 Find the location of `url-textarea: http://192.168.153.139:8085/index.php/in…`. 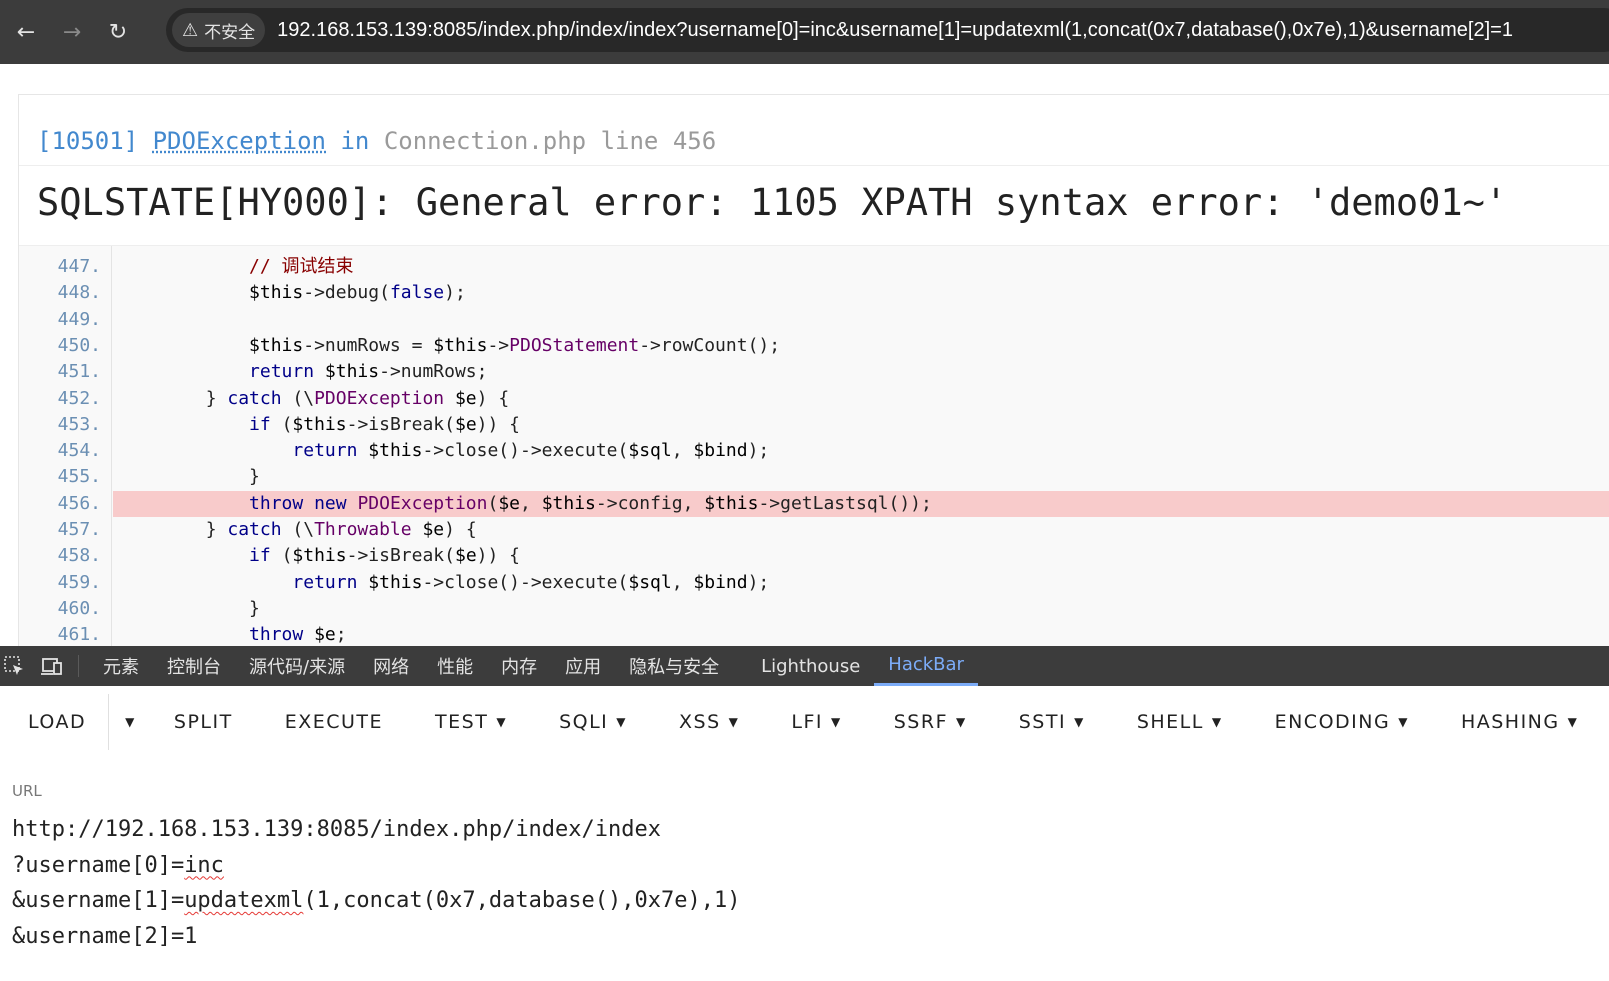

url-textarea: http://192.168.153.139:8085/index.php/in… is located at coordinates (376, 883).